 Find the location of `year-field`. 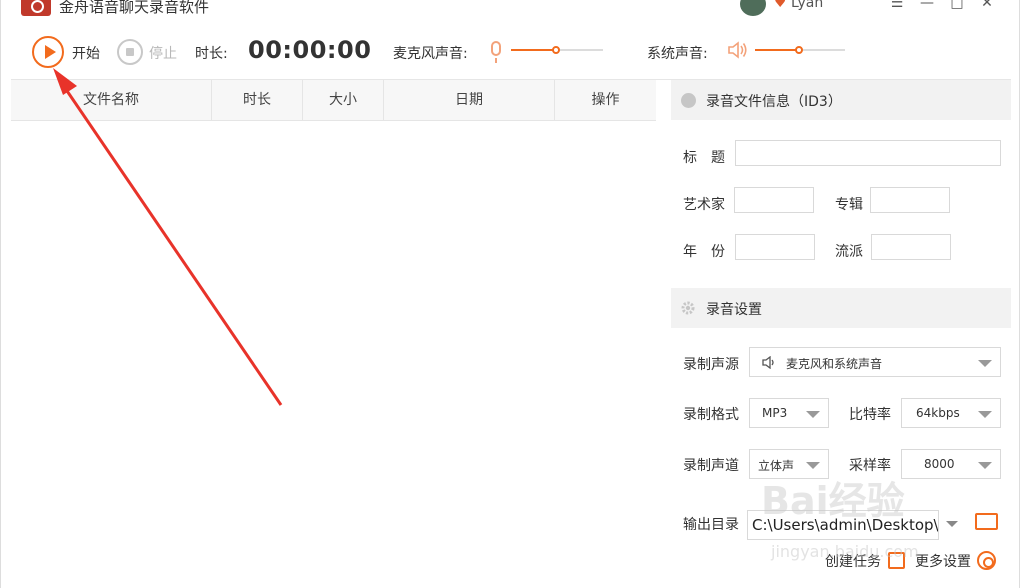

year-field is located at coordinates (775, 247).